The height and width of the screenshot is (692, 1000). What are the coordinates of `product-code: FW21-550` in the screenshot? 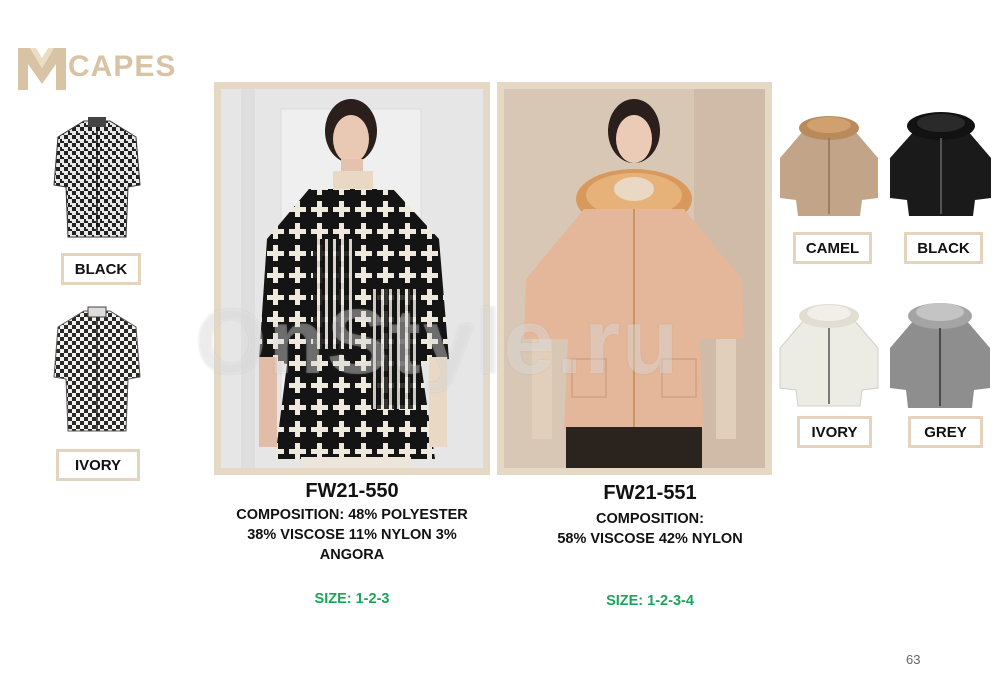 It's located at (352, 491).